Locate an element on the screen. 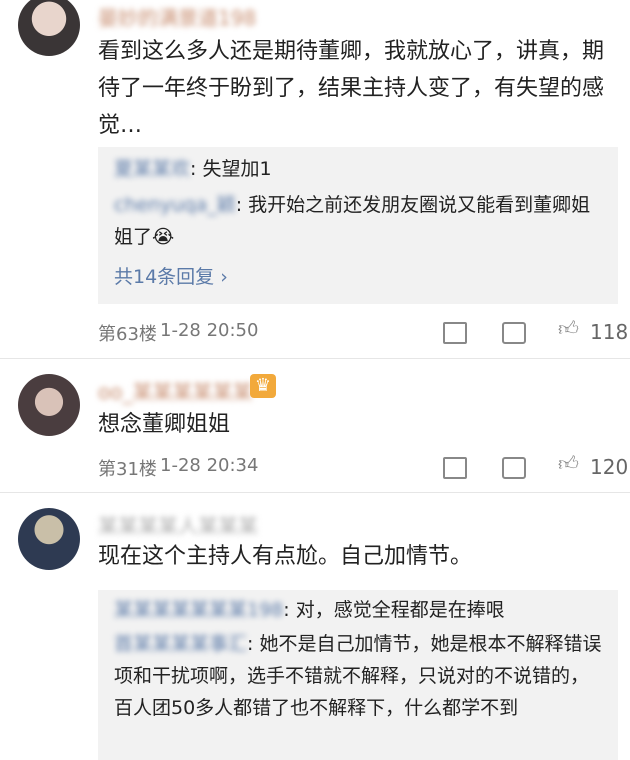  reply-username: 夏某某欢 is located at coordinates (152, 169).